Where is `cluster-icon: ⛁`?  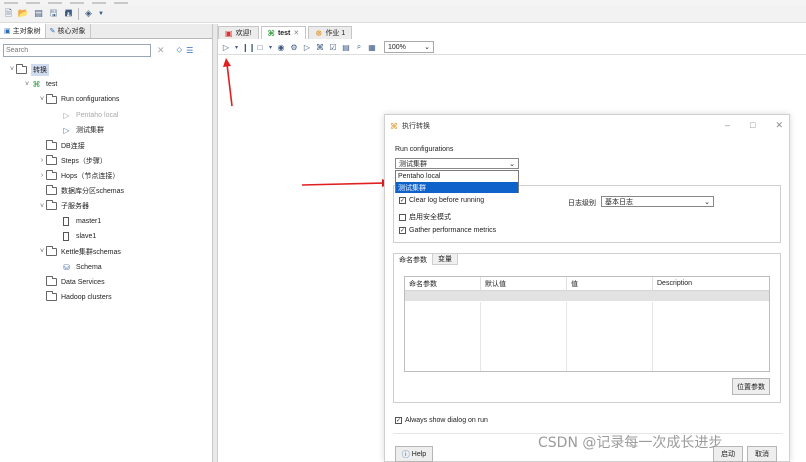 cluster-icon: ⛁ is located at coordinates (66, 267).